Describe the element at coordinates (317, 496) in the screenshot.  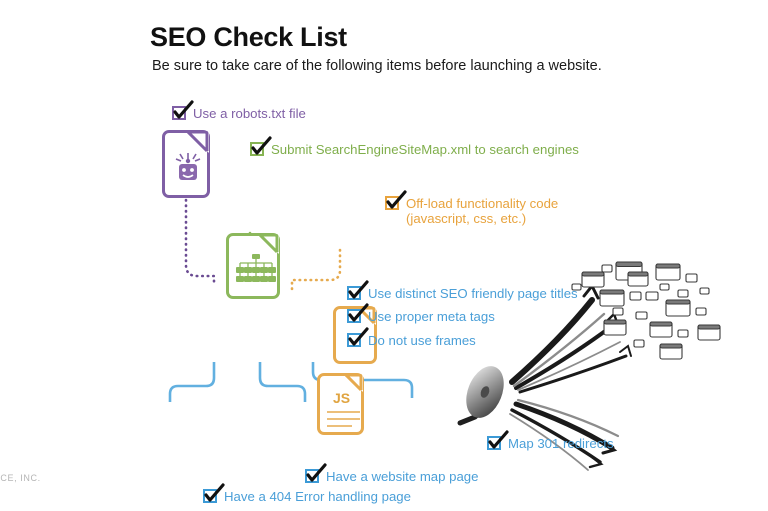
I see `checklist-label-error-404: Have a 404 Error handling page` at that location.